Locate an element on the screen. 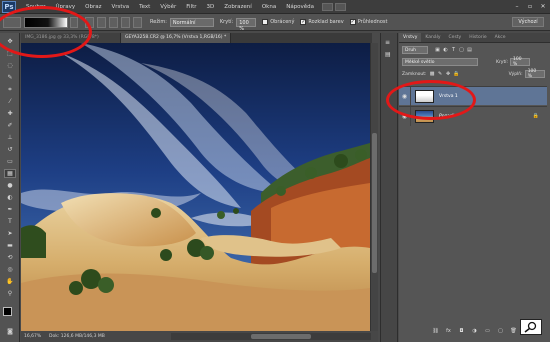 This screenshot has height=342, width=550. filter-type-icon: T is located at coordinates (453, 50).